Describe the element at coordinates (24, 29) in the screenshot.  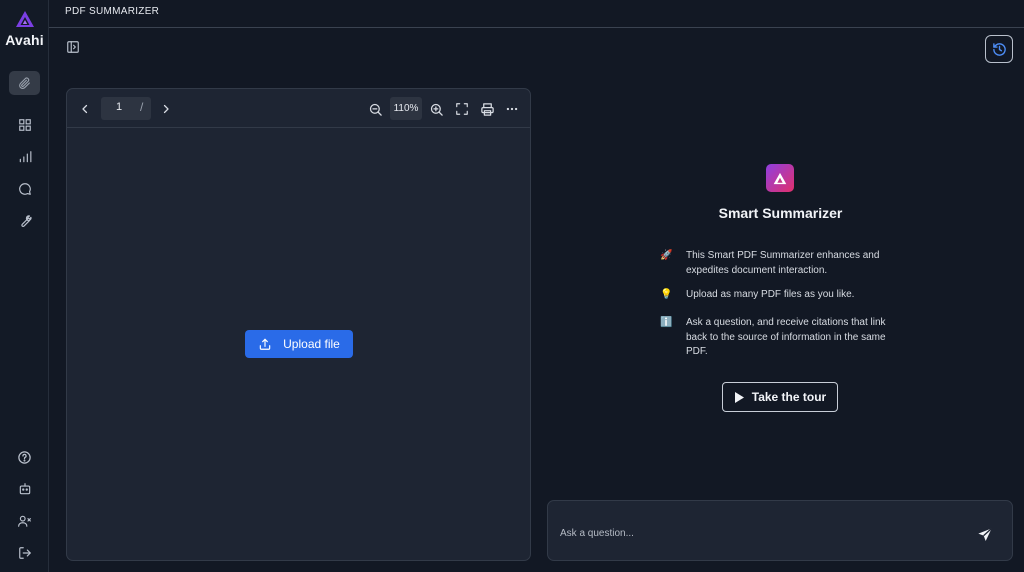
I see `logo: Avahi` at that location.